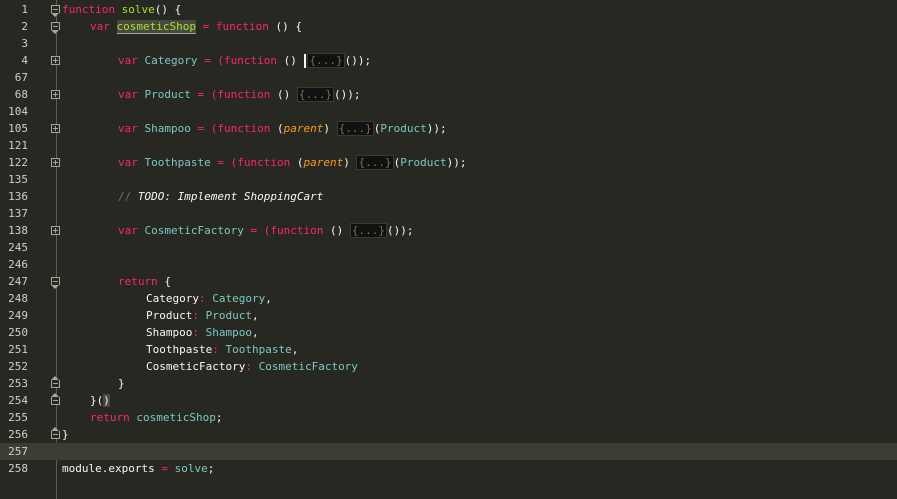  What do you see at coordinates (448, 145) in the screenshot?
I see `code-line: 121` at bounding box center [448, 145].